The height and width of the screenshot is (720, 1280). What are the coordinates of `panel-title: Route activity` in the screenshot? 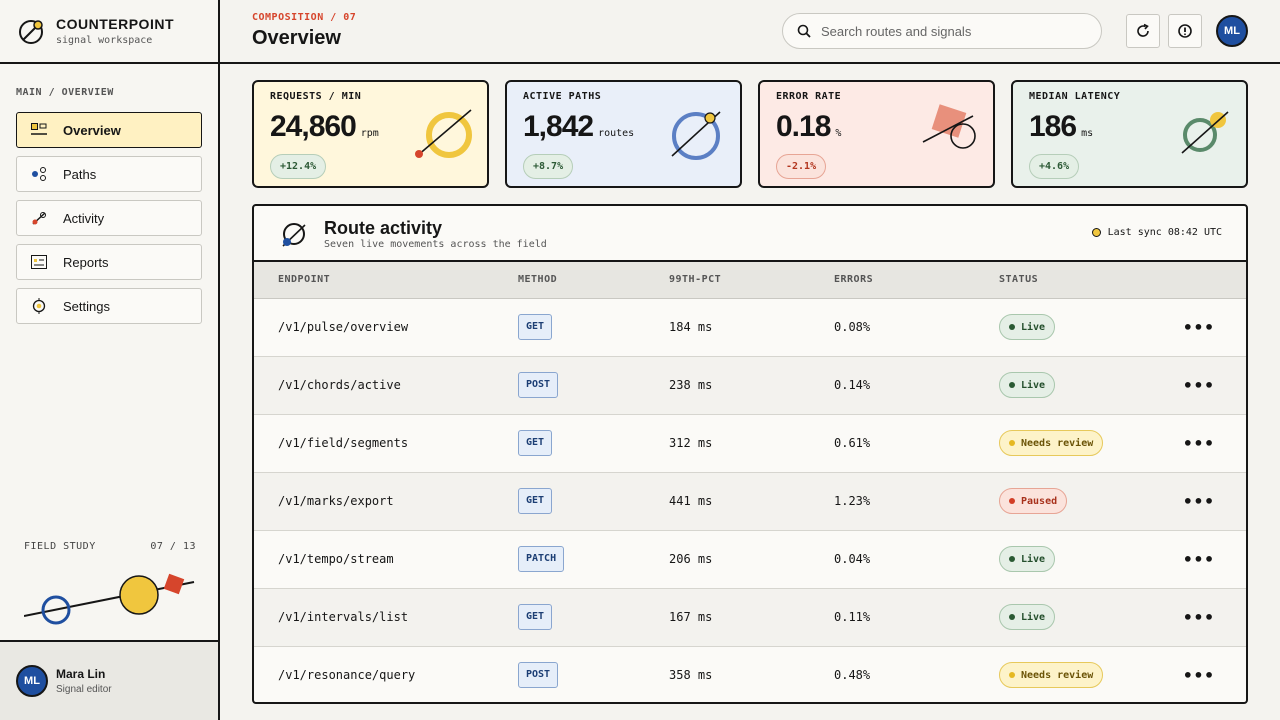 It's located at (383, 228).